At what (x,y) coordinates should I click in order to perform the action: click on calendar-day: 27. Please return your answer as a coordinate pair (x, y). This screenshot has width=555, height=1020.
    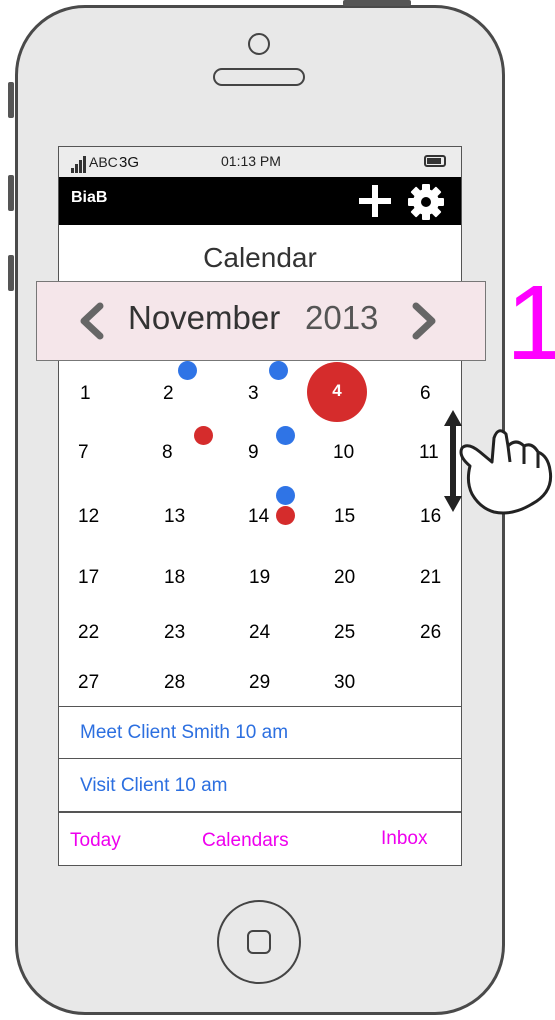
    Looking at the image, I should click on (88, 683).